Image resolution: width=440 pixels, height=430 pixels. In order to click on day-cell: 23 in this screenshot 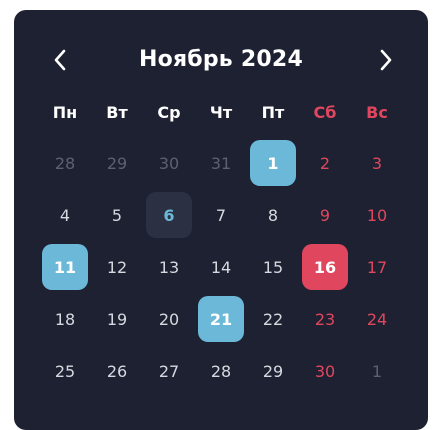, I will do `click(325, 319)`.